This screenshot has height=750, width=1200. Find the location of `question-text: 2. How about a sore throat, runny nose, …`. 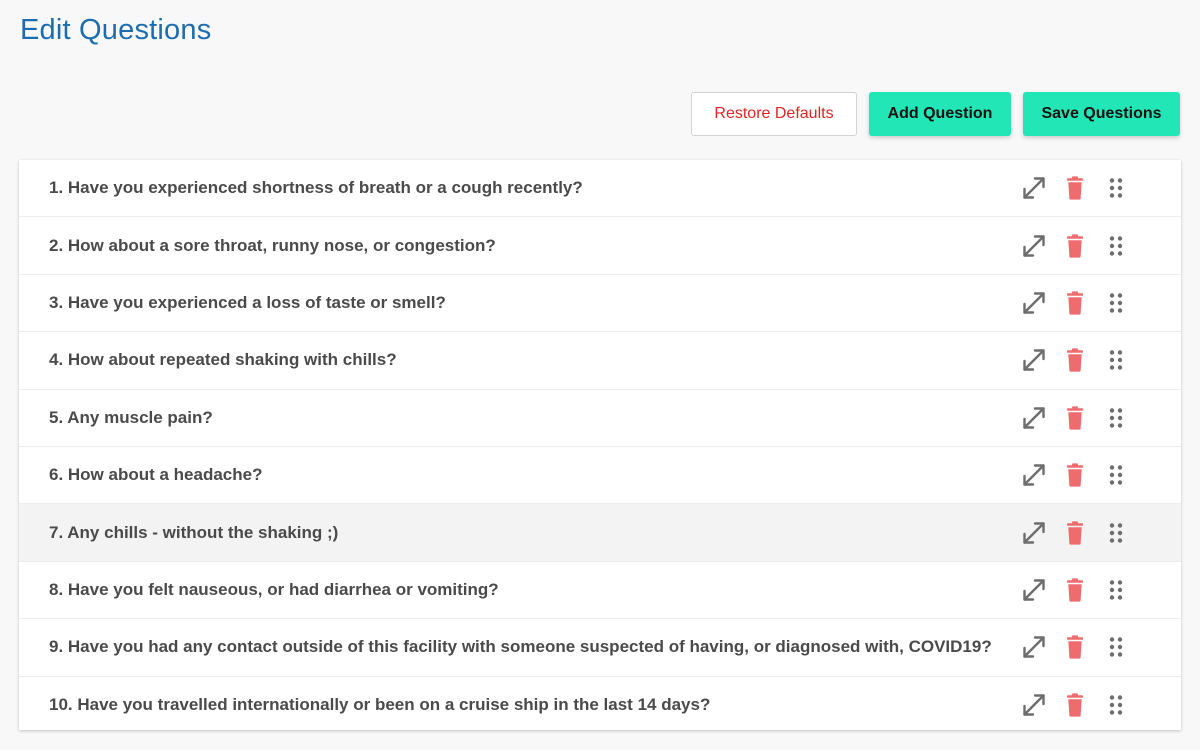

question-text: 2. How about a sore throat, runny nose, … is located at coordinates (272, 245).